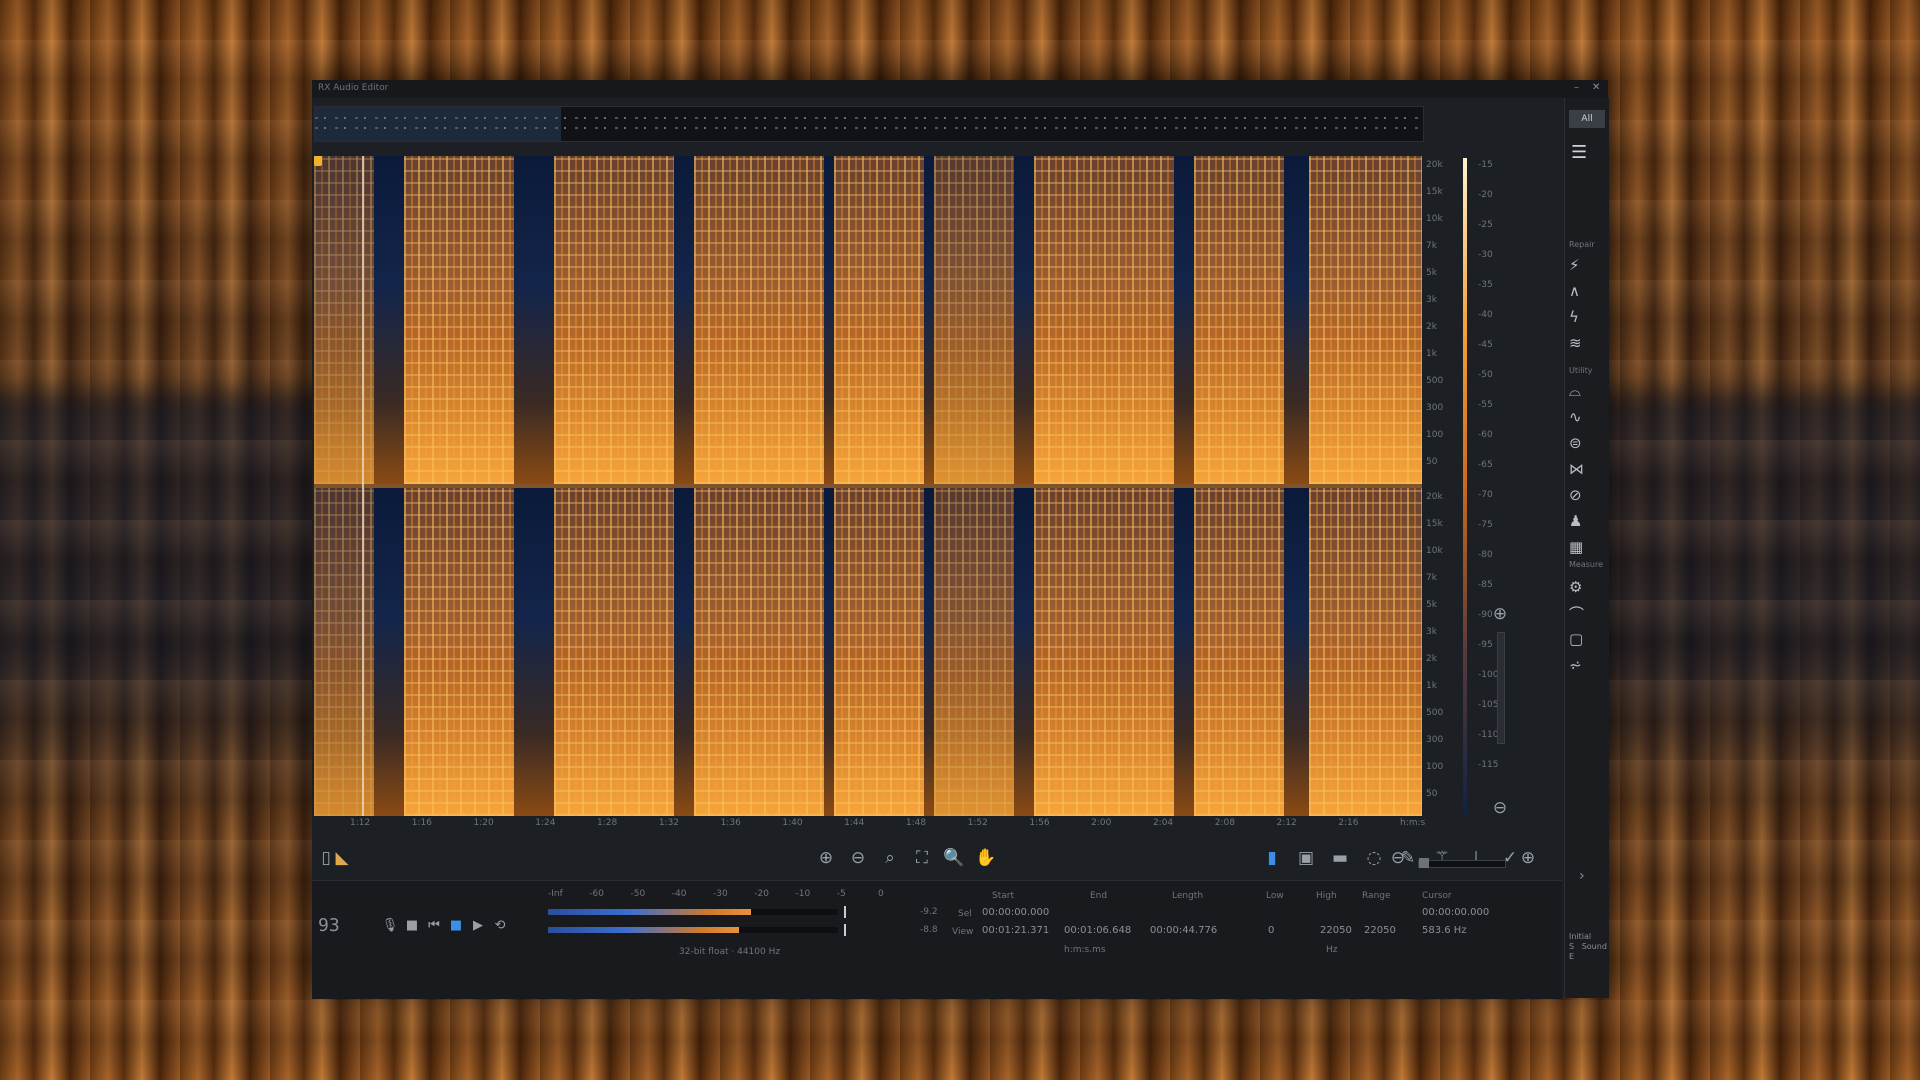 The image size is (1920, 1080). What do you see at coordinates (1097, 930) in the screenshot?
I see `view-end-value: 00:01:06.648` at bounding box center [1097, 930].